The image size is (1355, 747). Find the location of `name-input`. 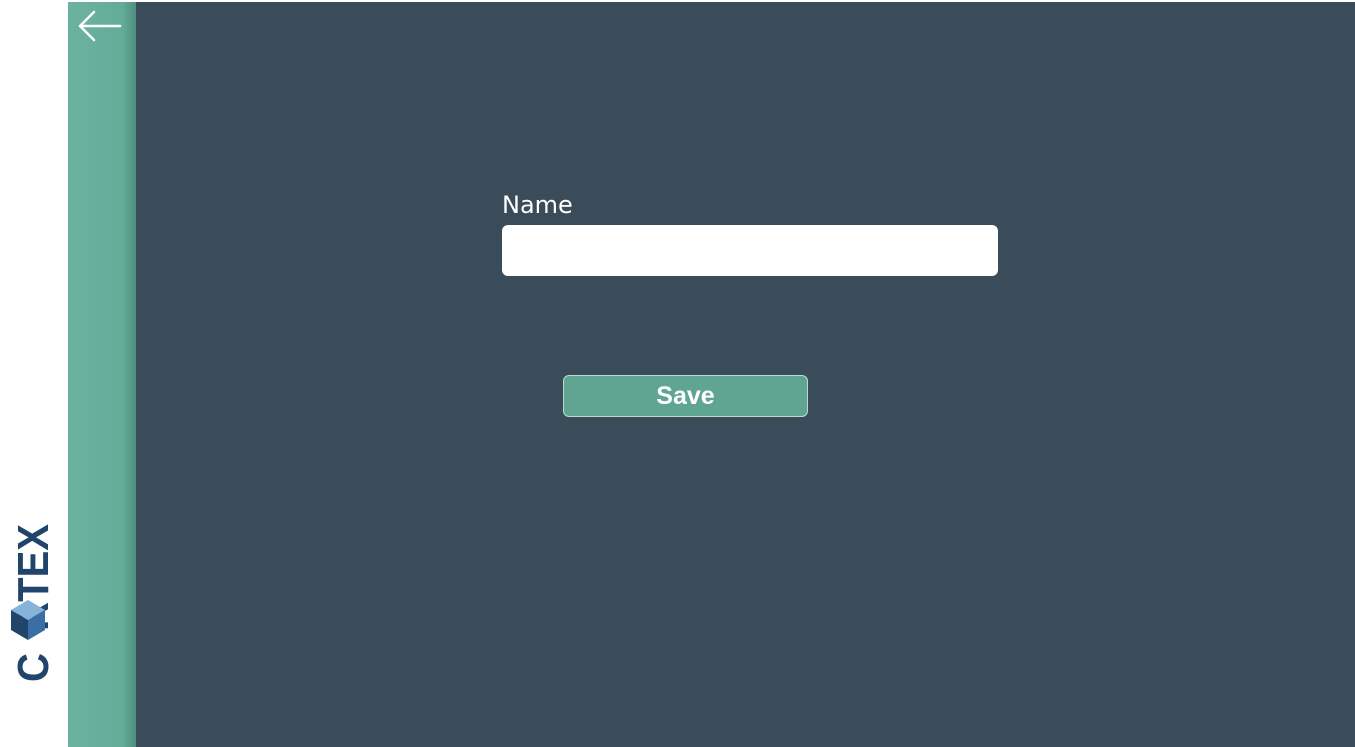

name-input is located at coordinates (750, 250).